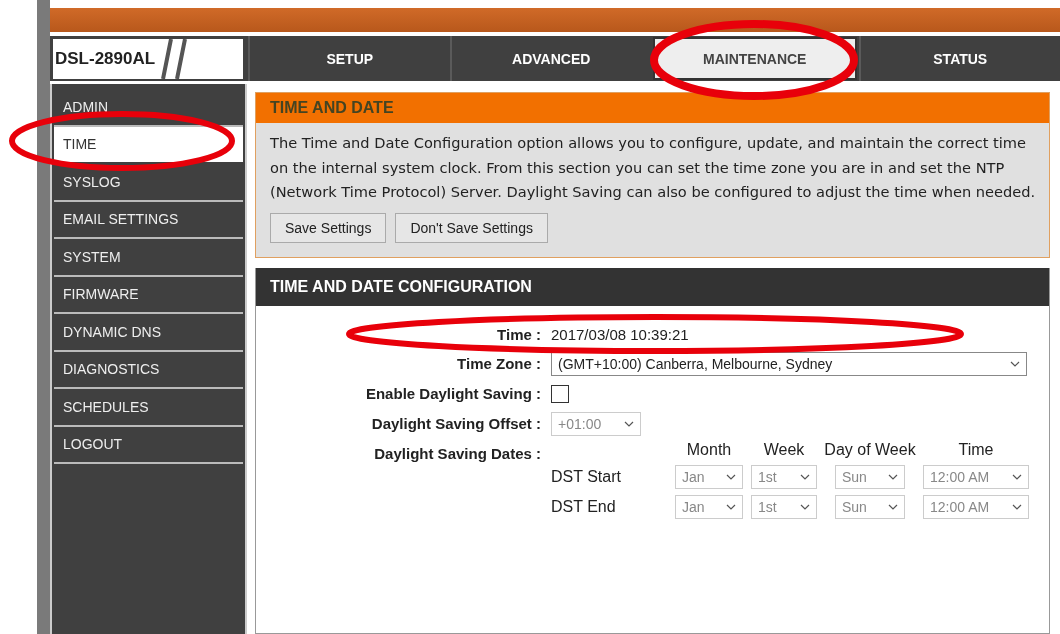  What do you see at coordinates (499, 363) in the screenshot?
I see `field-label: Time Zone :` at bounding box center [499, 363].